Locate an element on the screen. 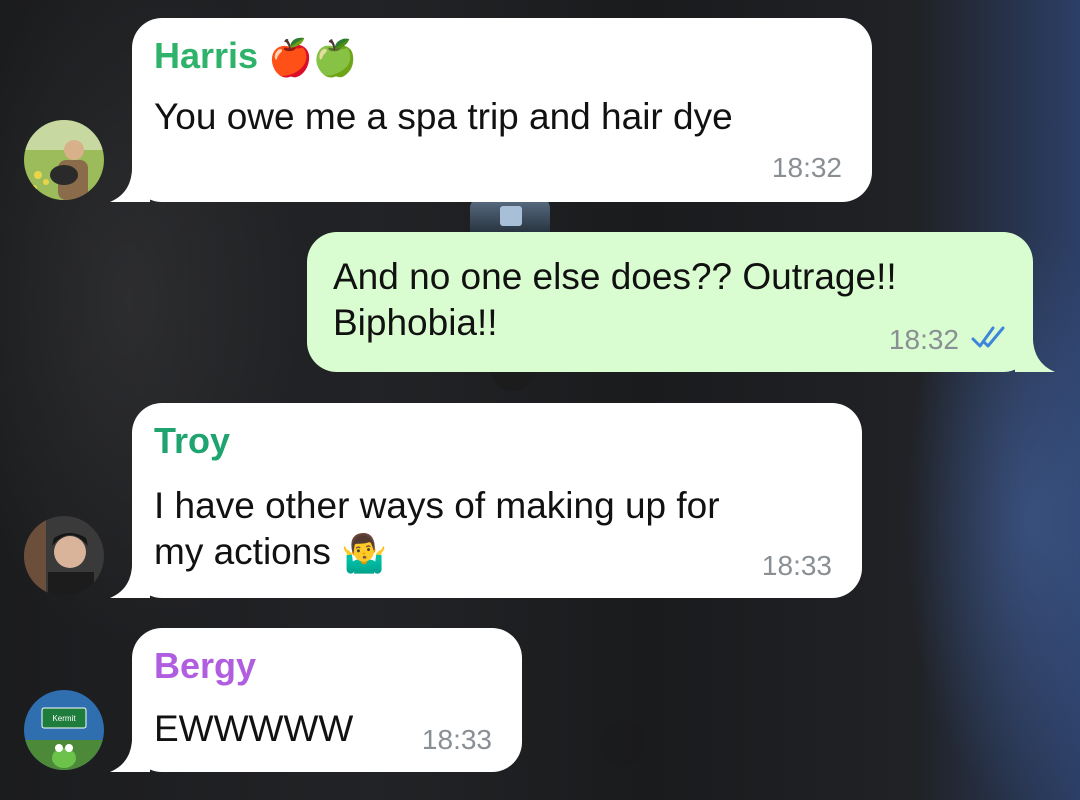 The width and height of the screenshot is (1080, 800). message-text-fragment: my actions is located at coordinates (242, 551).